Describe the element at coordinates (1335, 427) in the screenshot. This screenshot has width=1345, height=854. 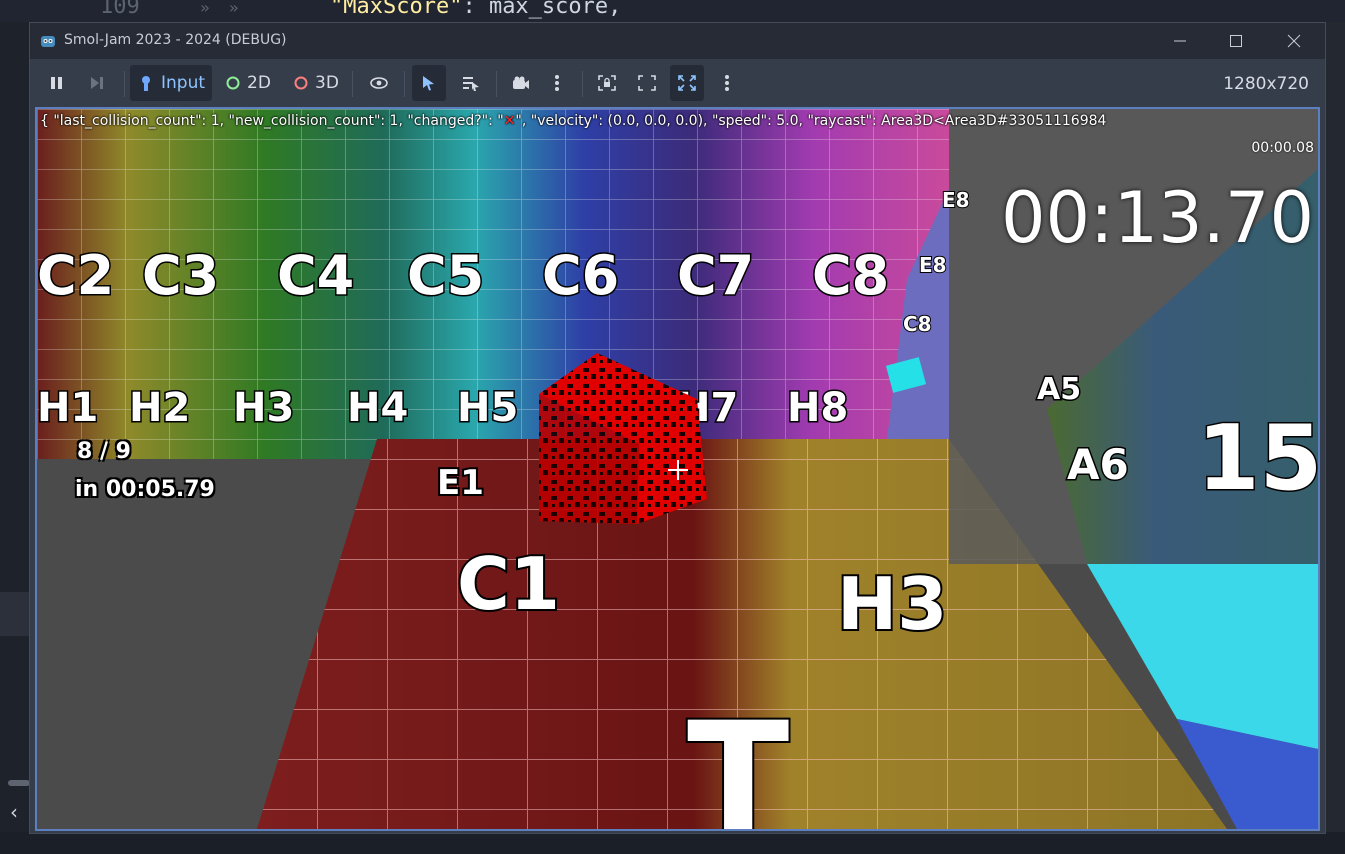
I see `editor-right-edge` at that location.